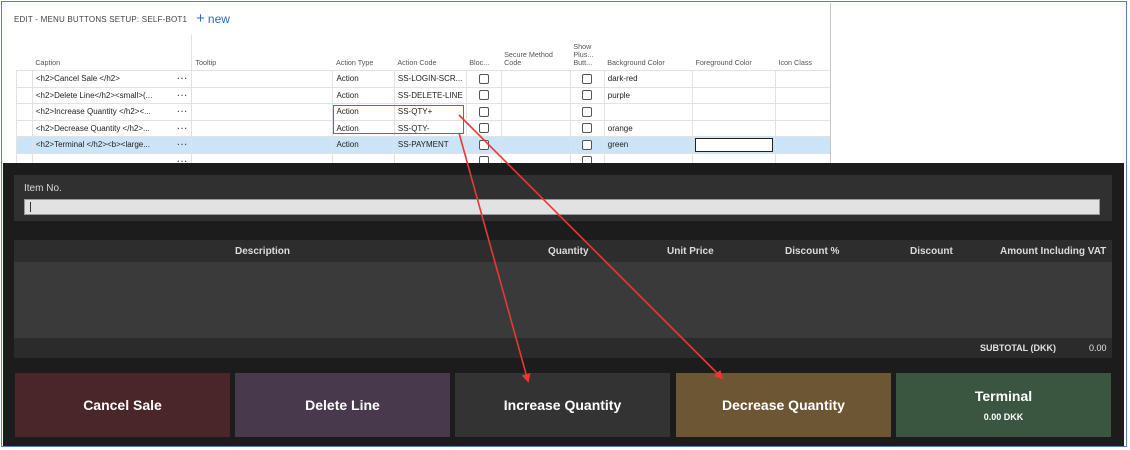 The height and width of the screenshot is (450, 1130). What do you see at coordinates (648, 78) in the screenshot?
I see `background-color-cell: dark-red` at bounding box center [648, 78].